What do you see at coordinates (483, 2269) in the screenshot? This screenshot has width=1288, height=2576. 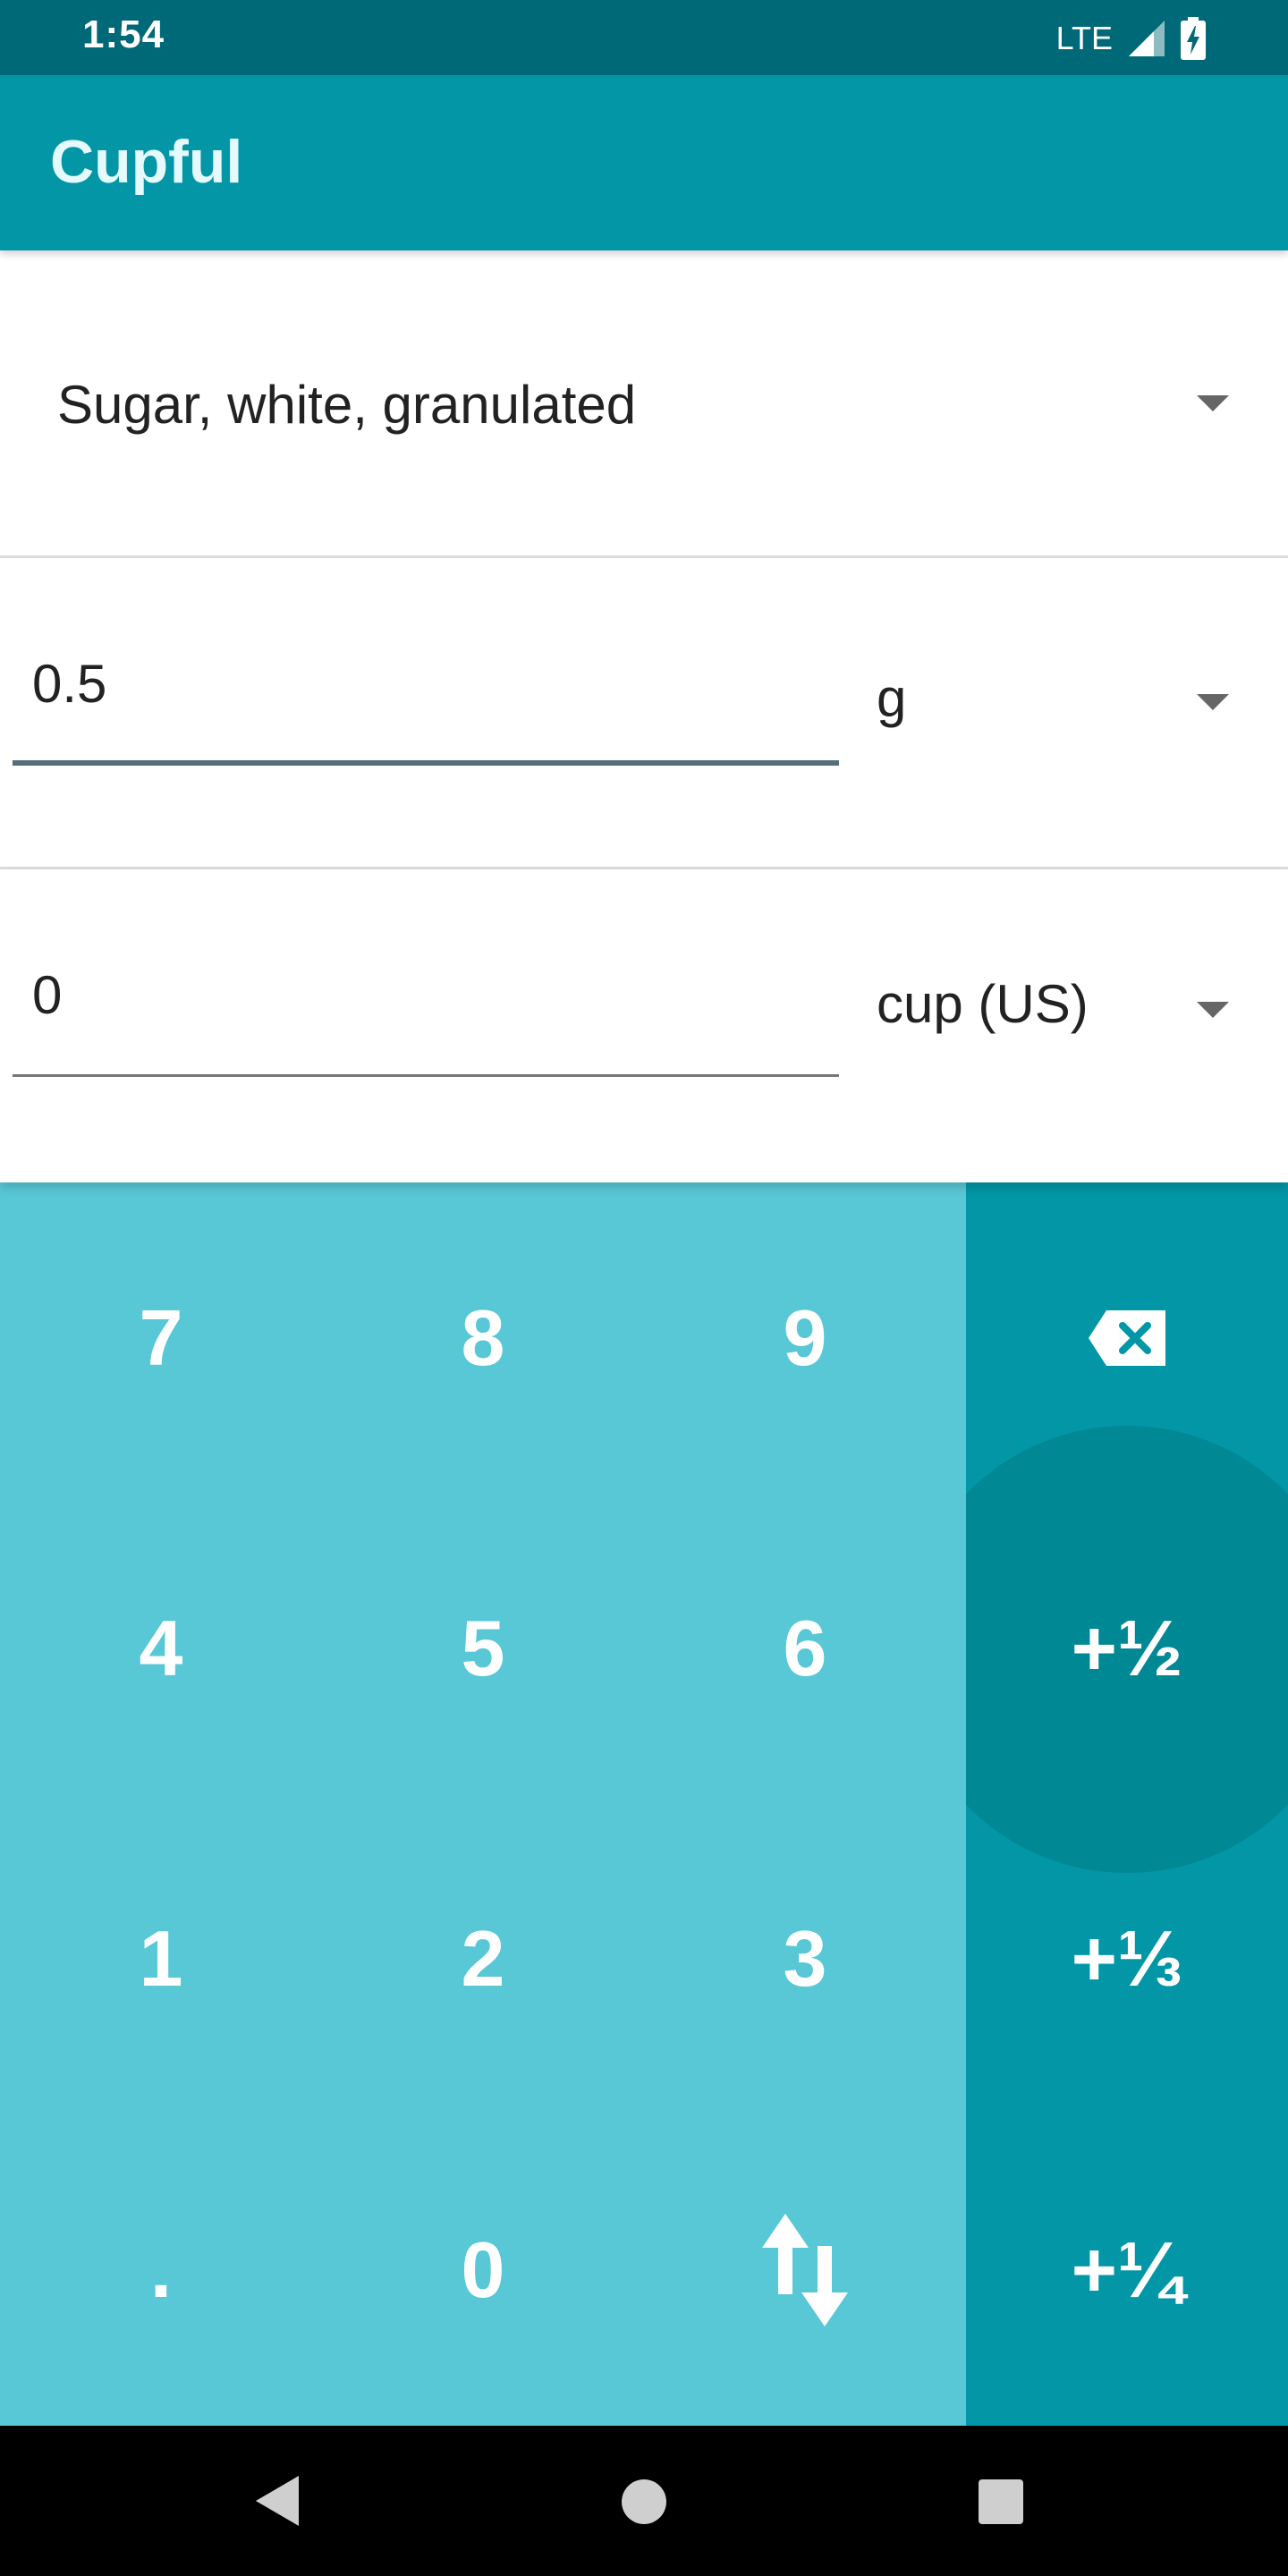 I see `key-0: 0` at bounding box center [483, 2269].